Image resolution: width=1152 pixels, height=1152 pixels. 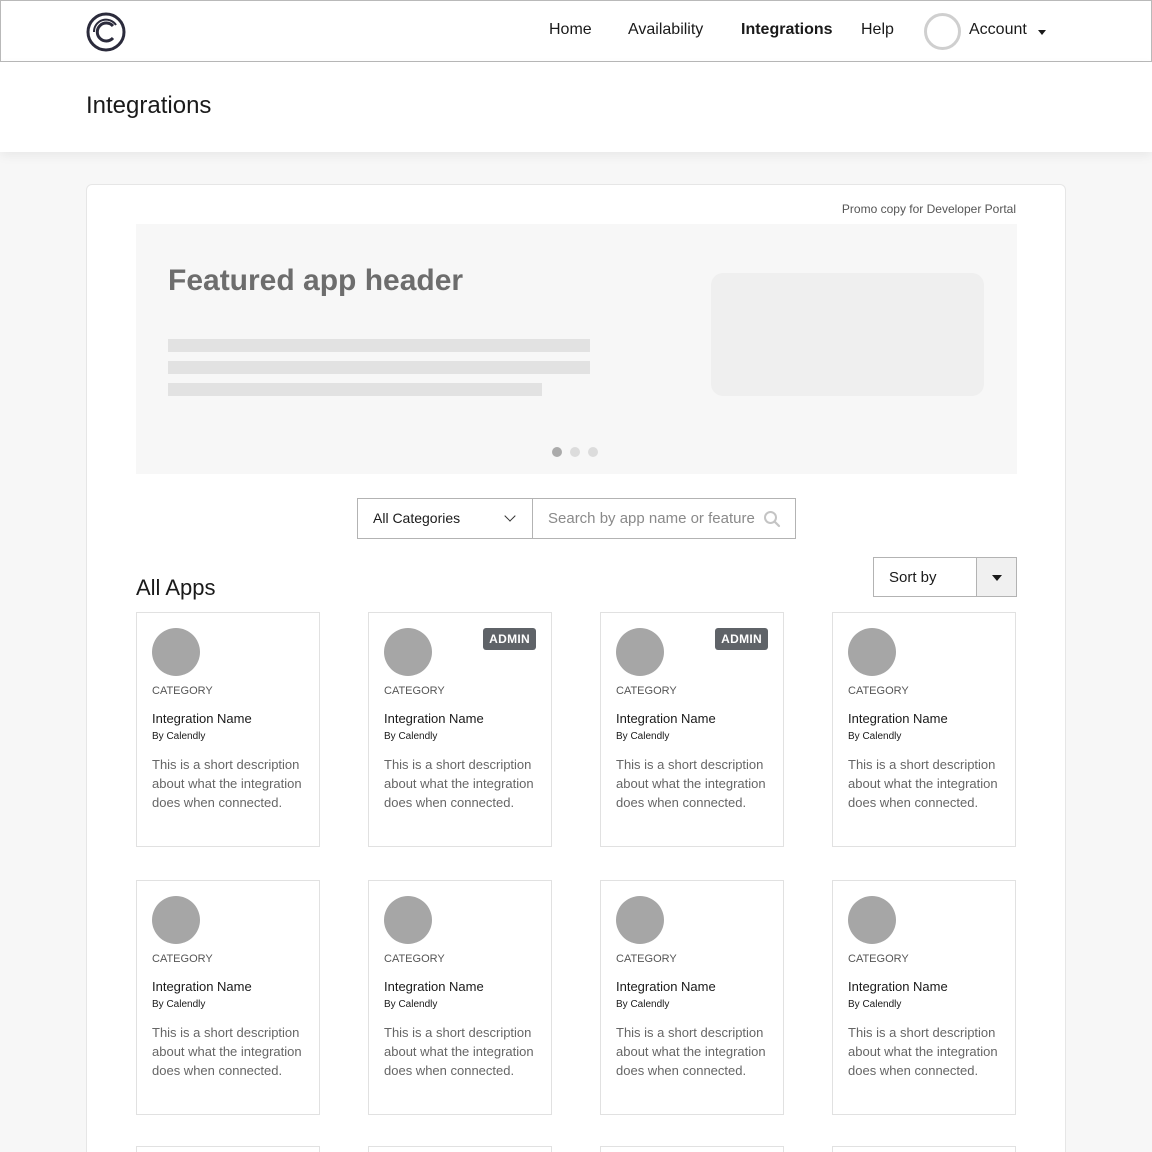 I want to click on page-title: Integrations, so click(x=149, y=105).